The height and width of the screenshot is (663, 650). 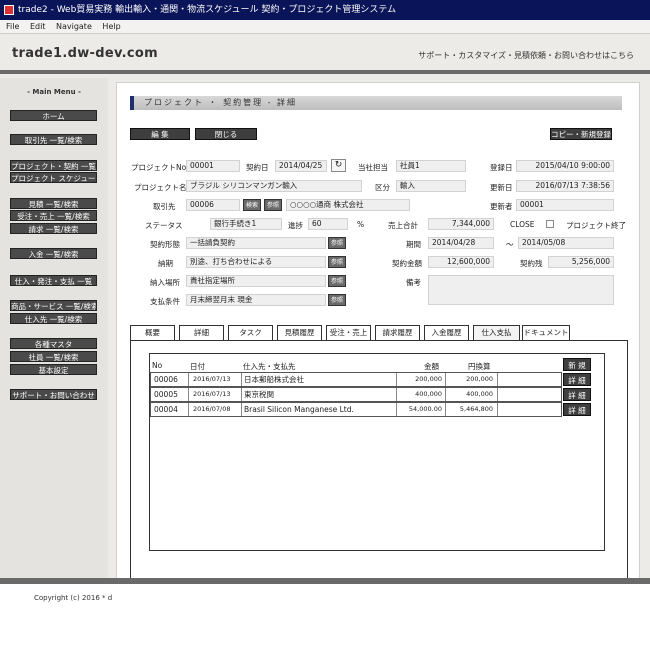 What do you see at coordinates (431, 366) in the screenshot?
I see `col-amount: 金額` at bounding box center [431, 366].